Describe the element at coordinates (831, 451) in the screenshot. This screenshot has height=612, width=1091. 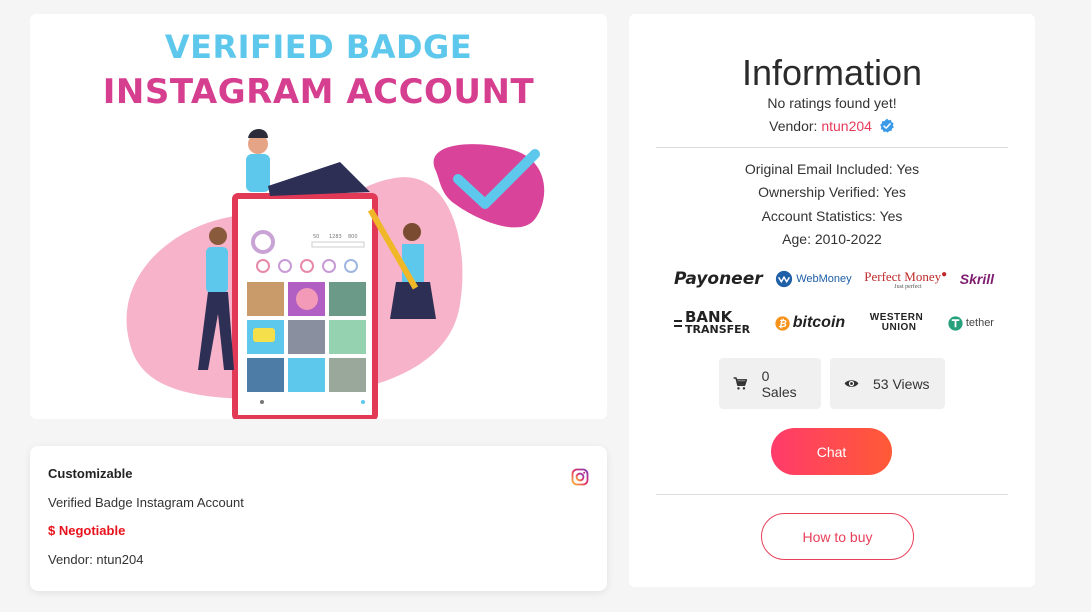
I see `chat-button: Chat` at that location.